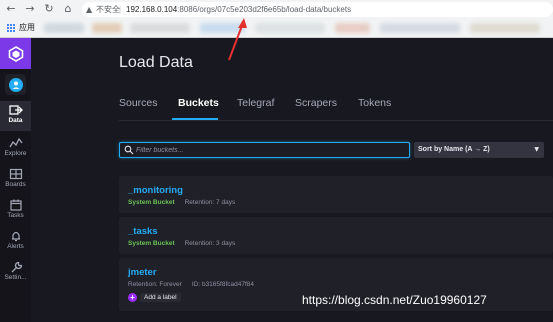 The width and height of the screenshot is (553, 322). Describe the element at coordinates (237, 39) in the screenshot. I see `annotation-arrow-icon` at that location.